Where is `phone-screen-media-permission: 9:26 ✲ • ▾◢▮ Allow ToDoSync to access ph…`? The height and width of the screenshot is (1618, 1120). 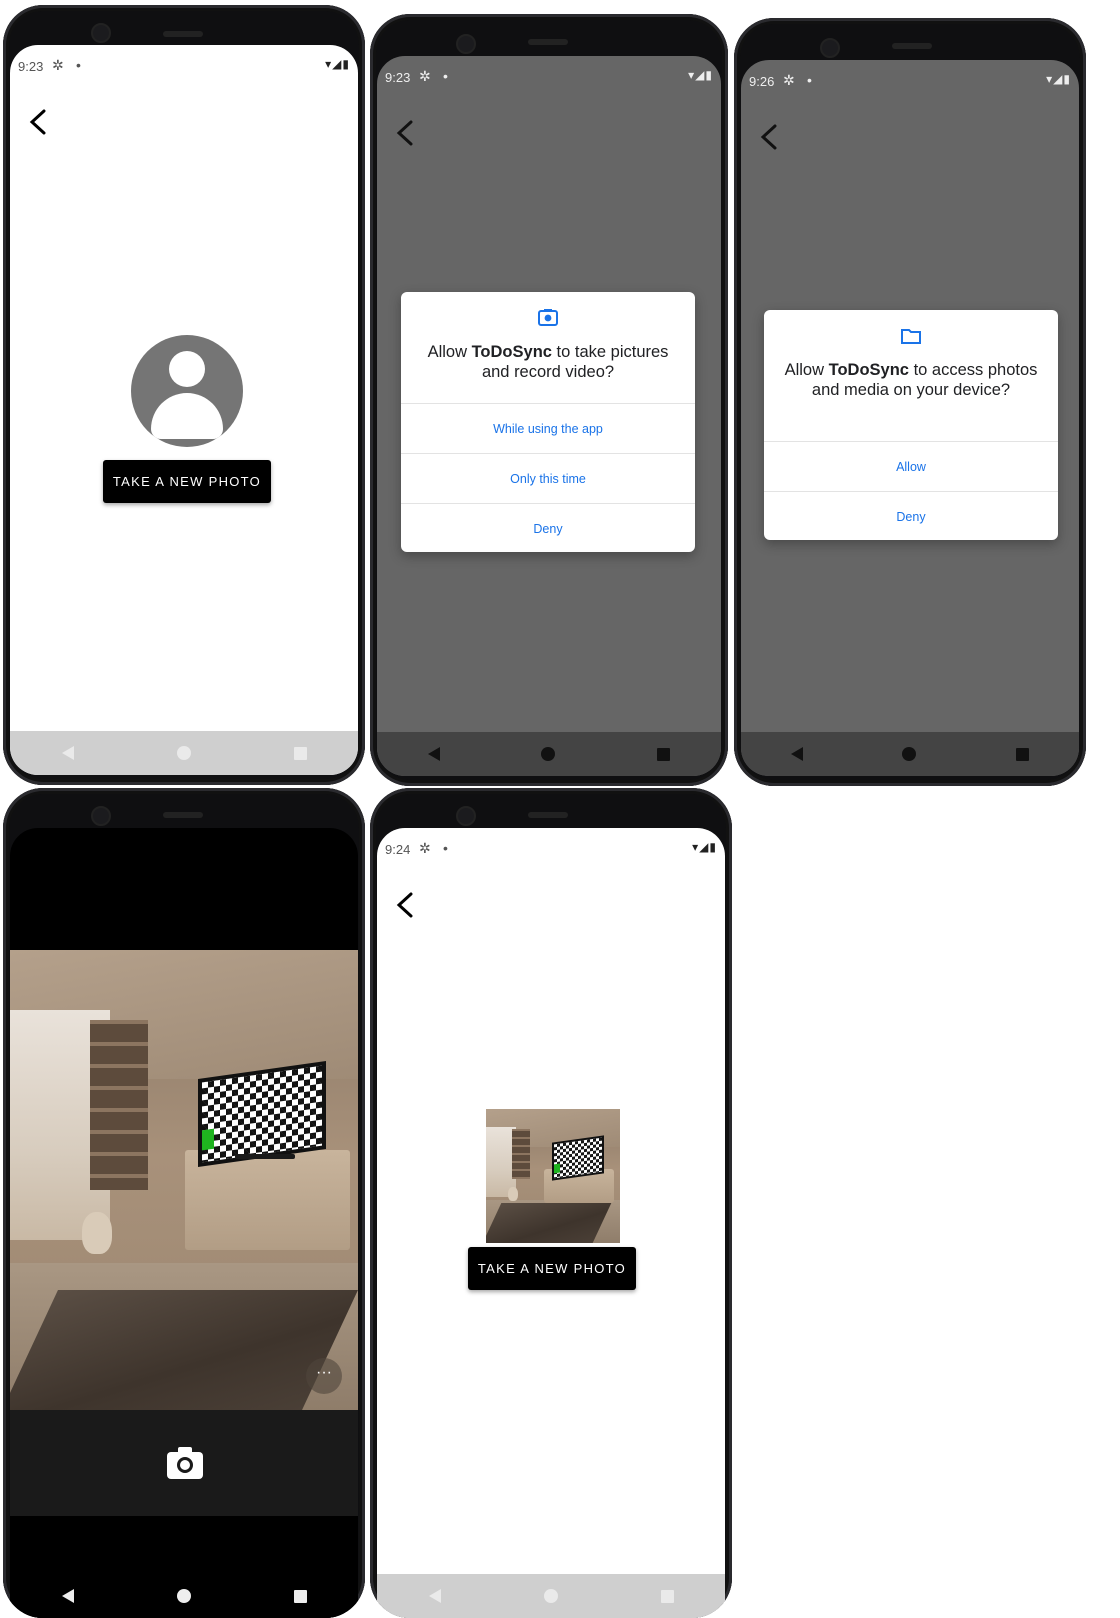
phone-screen-media-permission: 9:26 ✲ • ▾◢▮ Allow ToDoSync to access ph… is located at coordinates (910, 402).